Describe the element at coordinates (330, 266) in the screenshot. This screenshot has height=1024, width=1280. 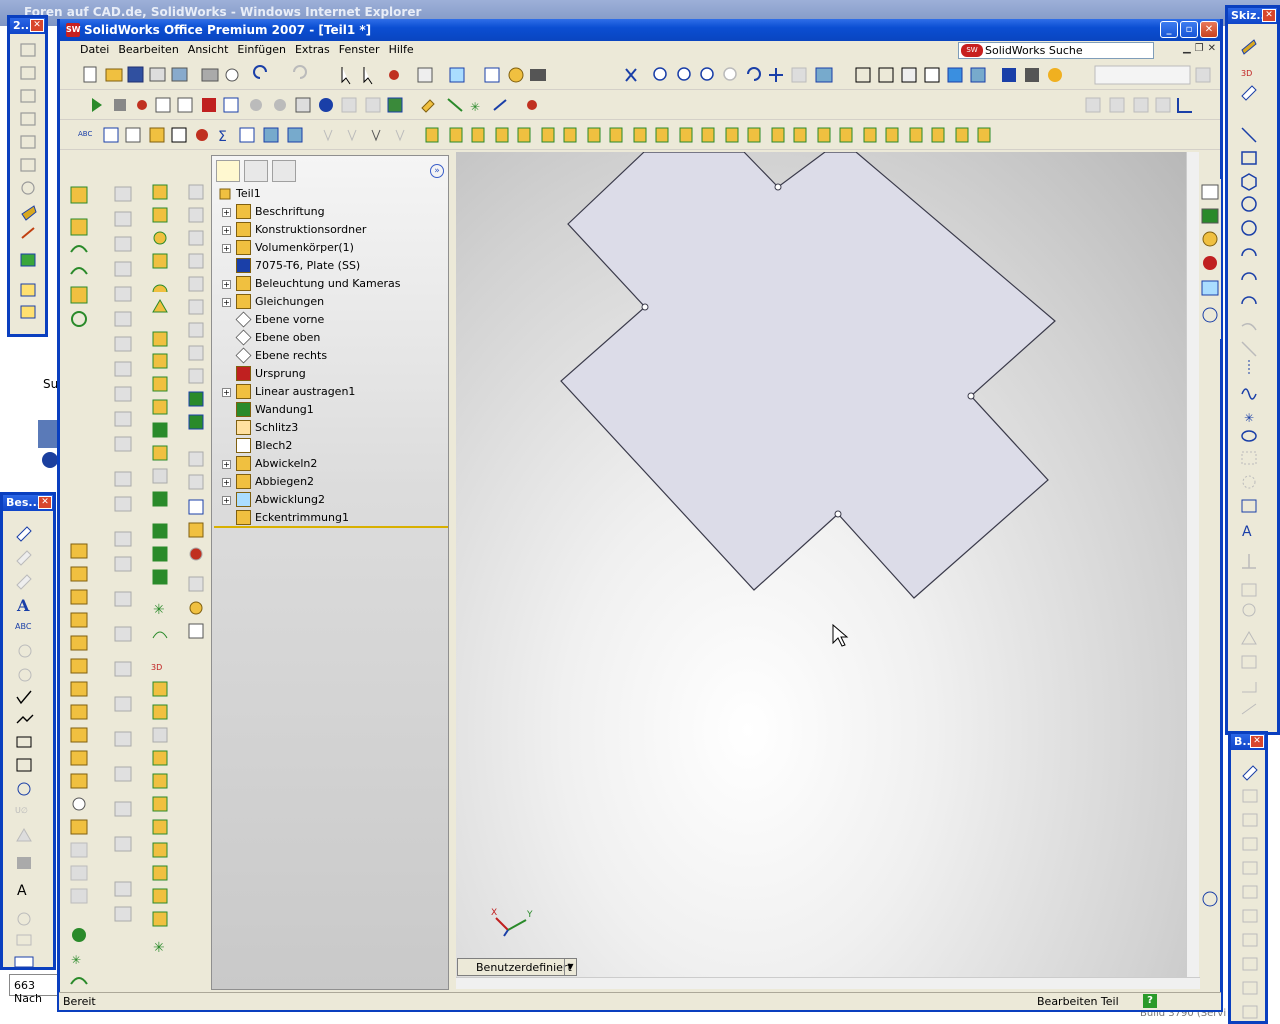
I see `tree-item: 7075-T6, Plate (SS)` at that location.